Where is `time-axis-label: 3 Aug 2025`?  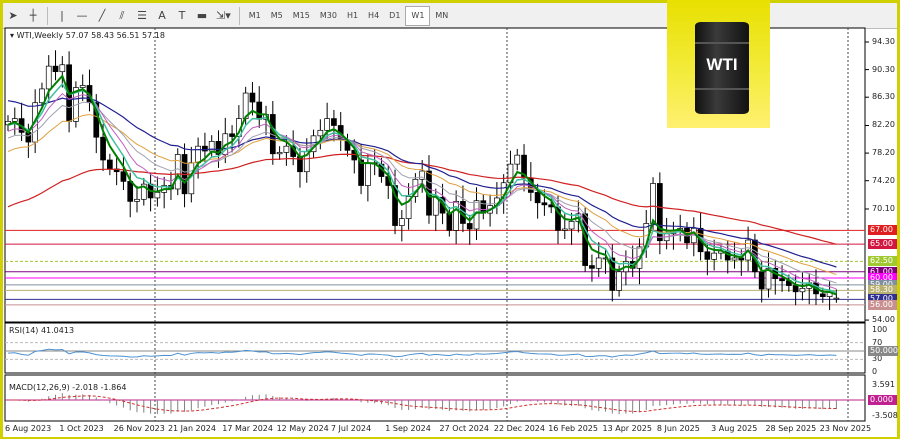
time-axis-label: 3 Aug 2025 is located at coordinates (734, 428).